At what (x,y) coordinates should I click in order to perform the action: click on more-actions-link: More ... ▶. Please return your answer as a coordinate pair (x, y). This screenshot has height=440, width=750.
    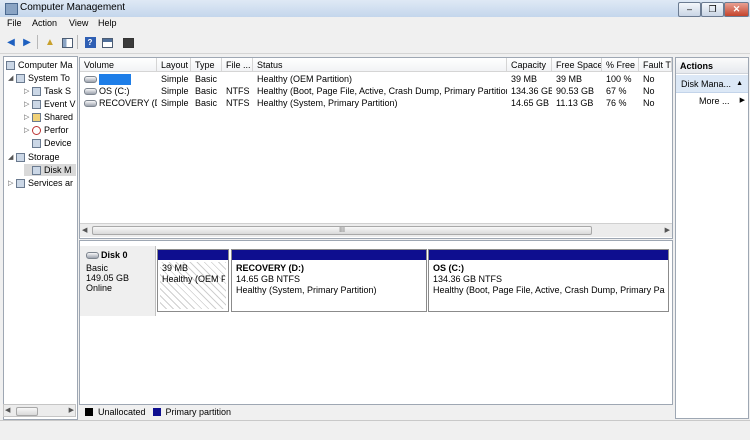
    Looking at the image, I should click on (712, 101).